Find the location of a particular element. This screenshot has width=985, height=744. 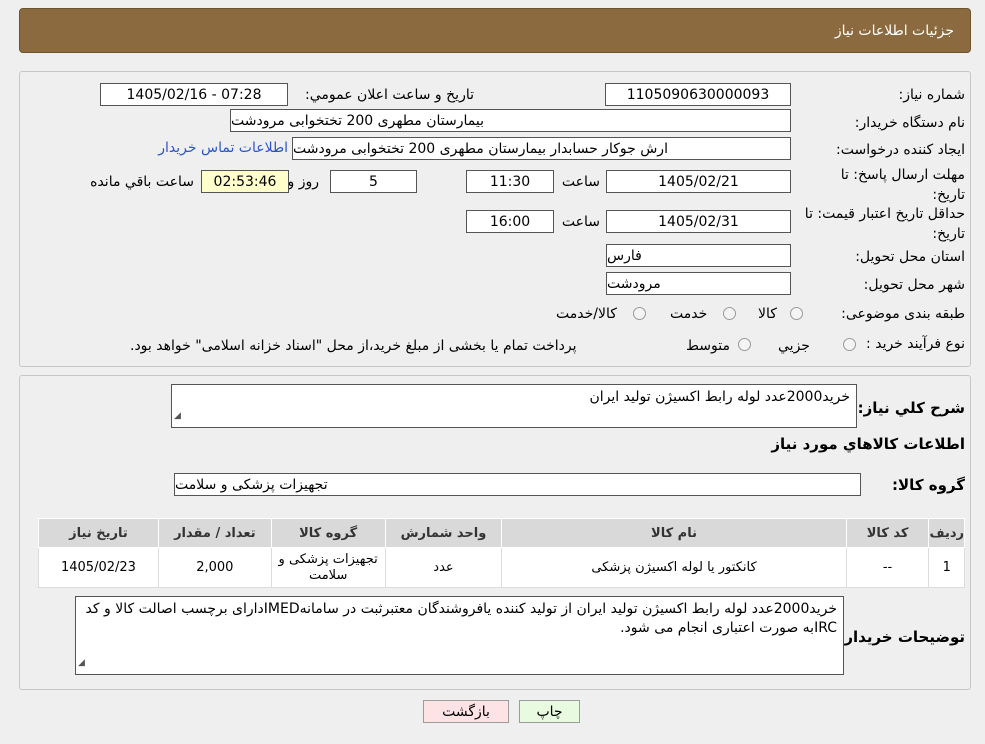

remaining-label: ساعت باقي مانده is located at coordinates (142, 182).